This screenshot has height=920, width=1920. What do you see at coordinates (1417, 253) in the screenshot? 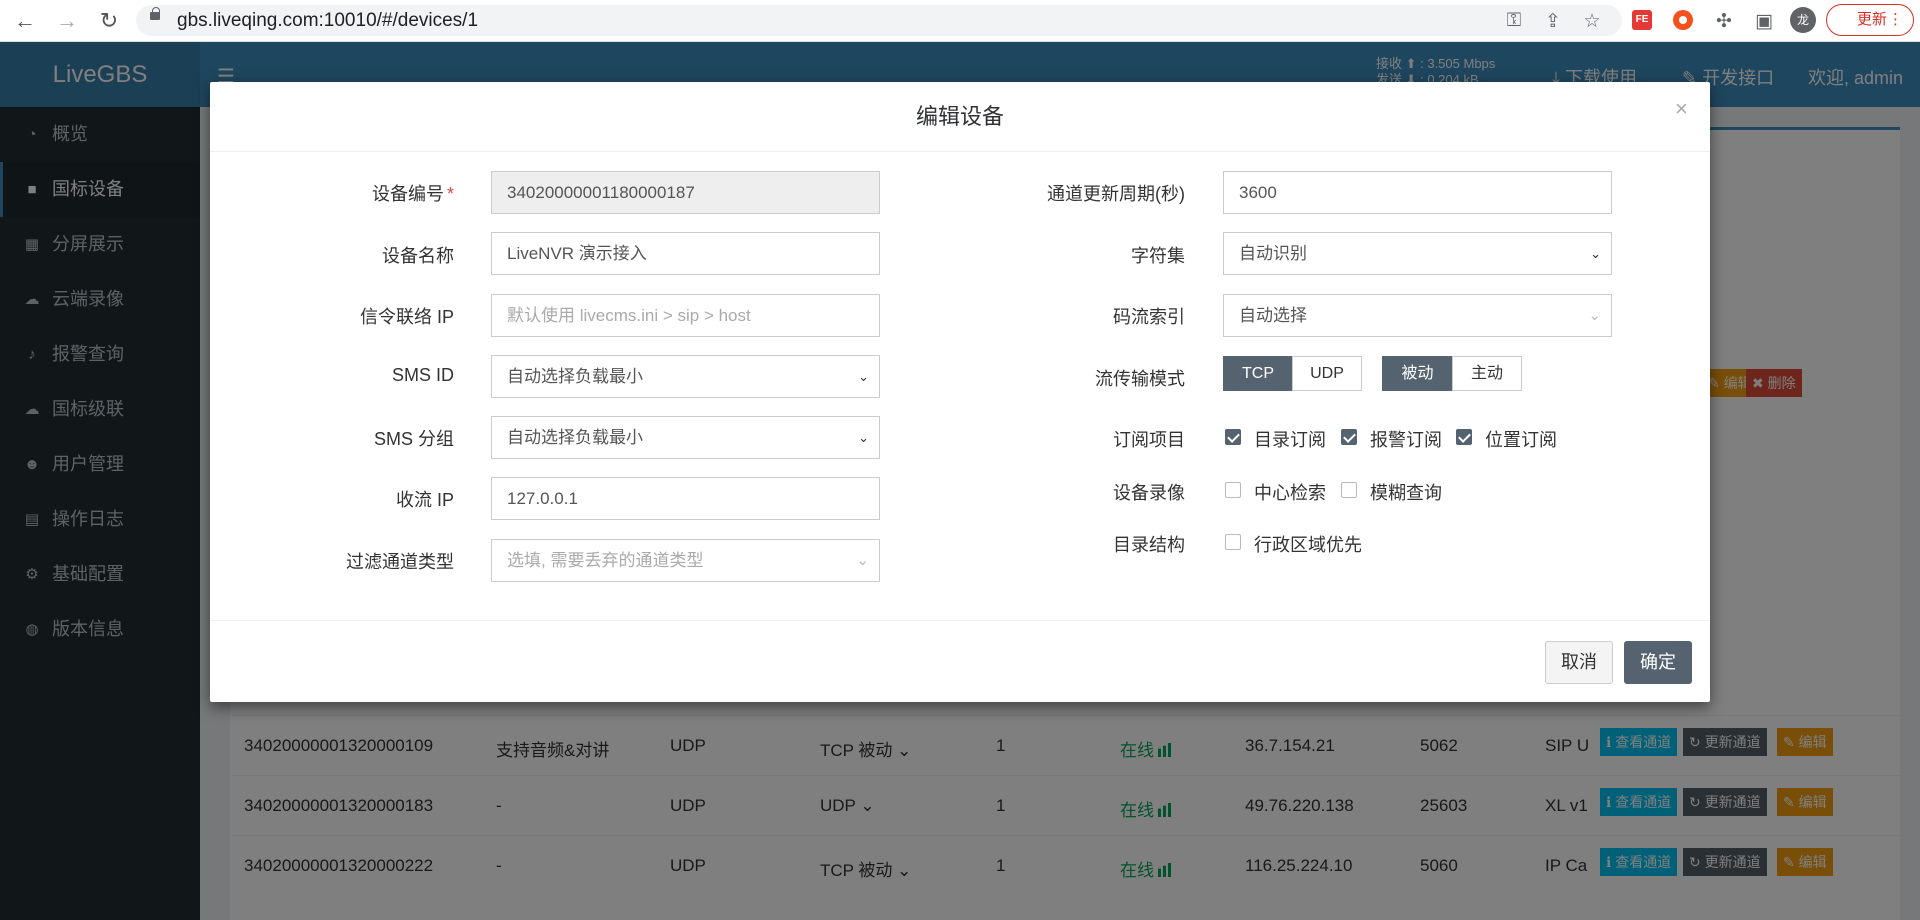
I see `charset-select: 自动识别 ⌄` at bounding box center [1417, 253].